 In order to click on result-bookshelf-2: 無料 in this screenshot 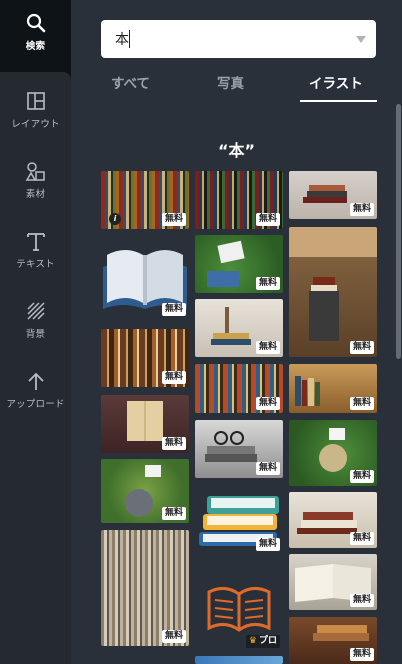, I will do `click(239, 200)`.